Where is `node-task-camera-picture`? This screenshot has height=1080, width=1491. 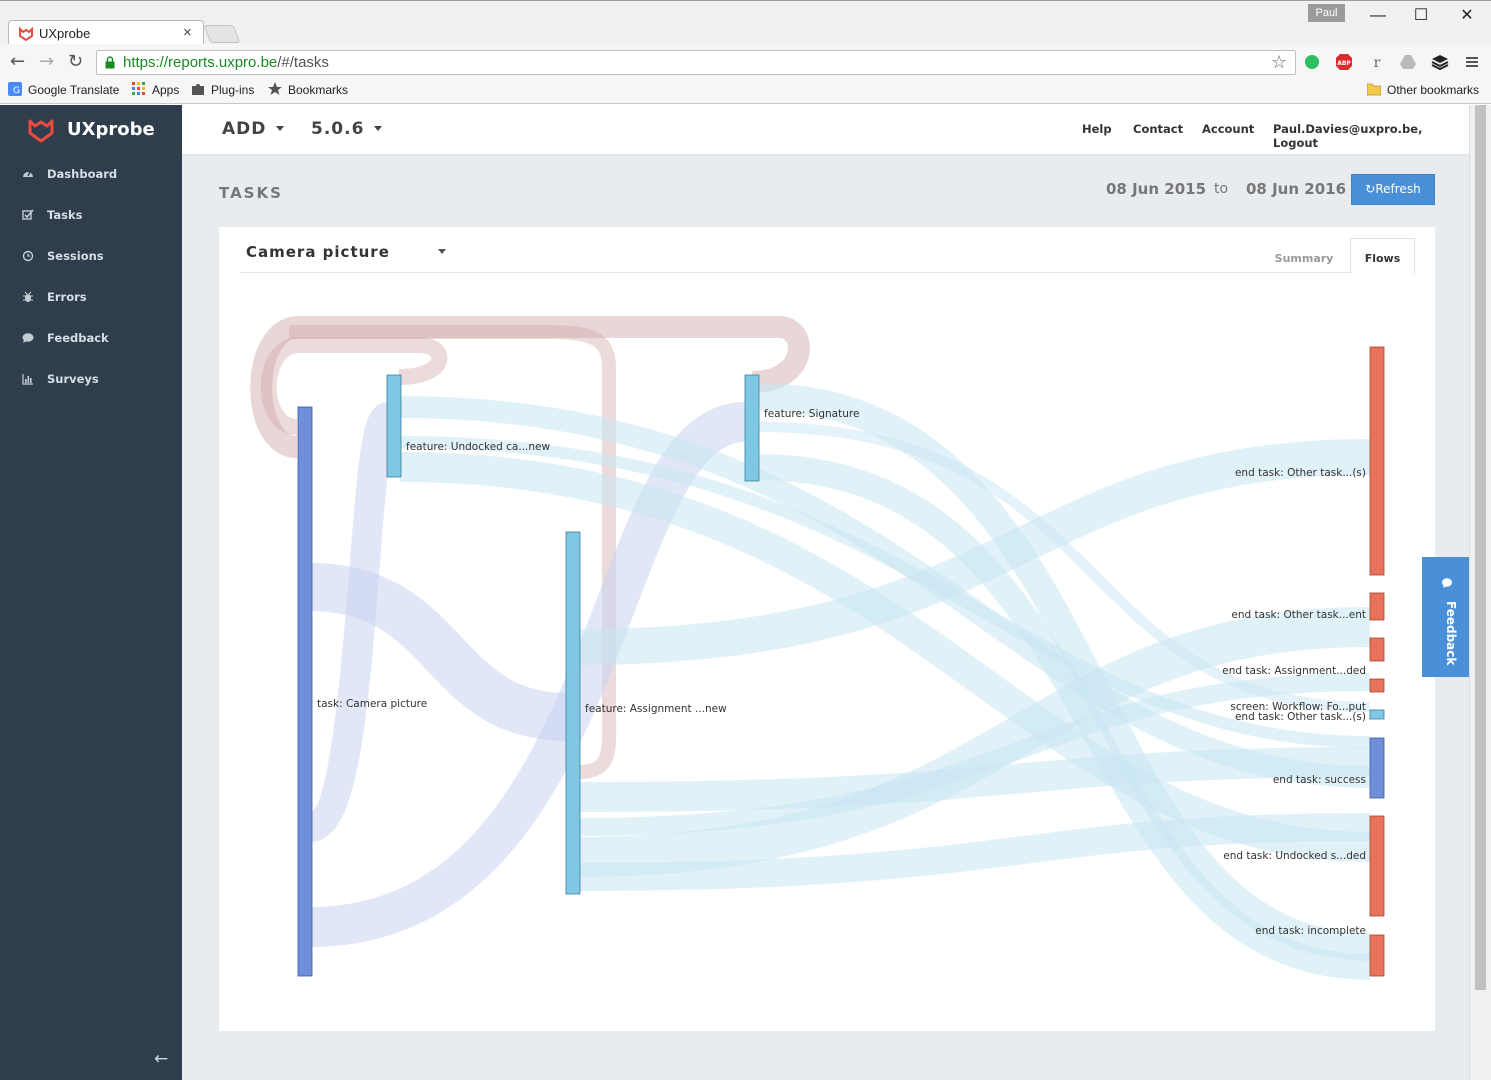 node-task-camera-picture is located at coordinates (305, 691).